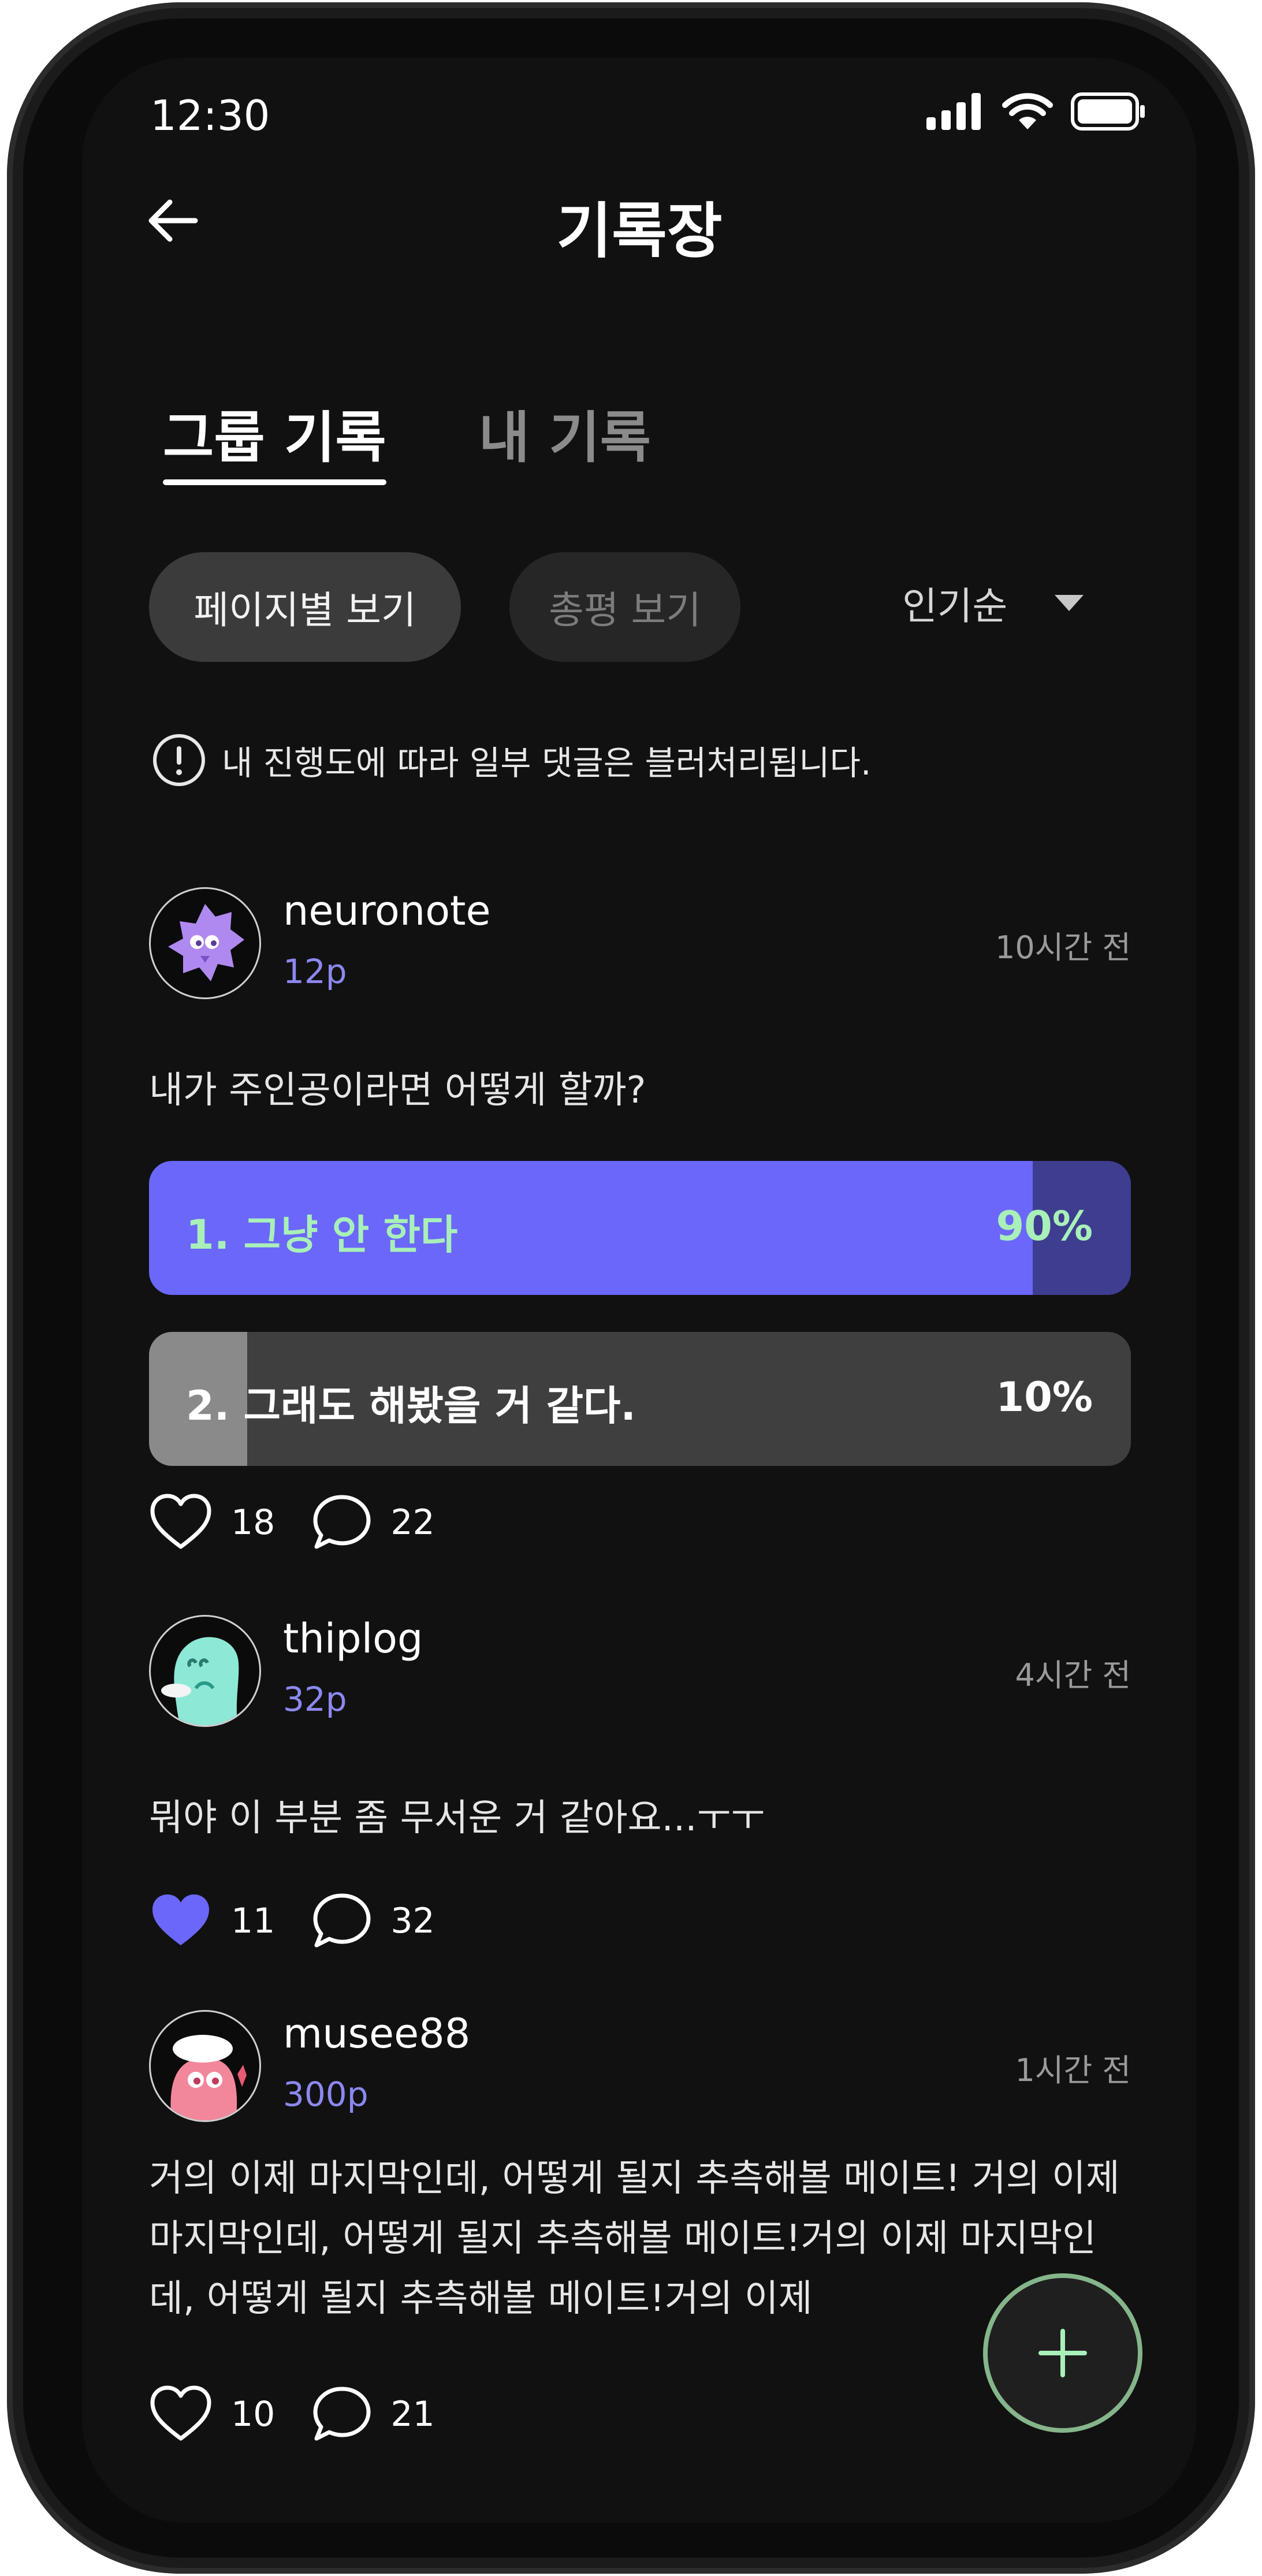 The width and height of the screenshot is (1262, 2576). I want to click on status-time: 12:30, so click(210, 116).